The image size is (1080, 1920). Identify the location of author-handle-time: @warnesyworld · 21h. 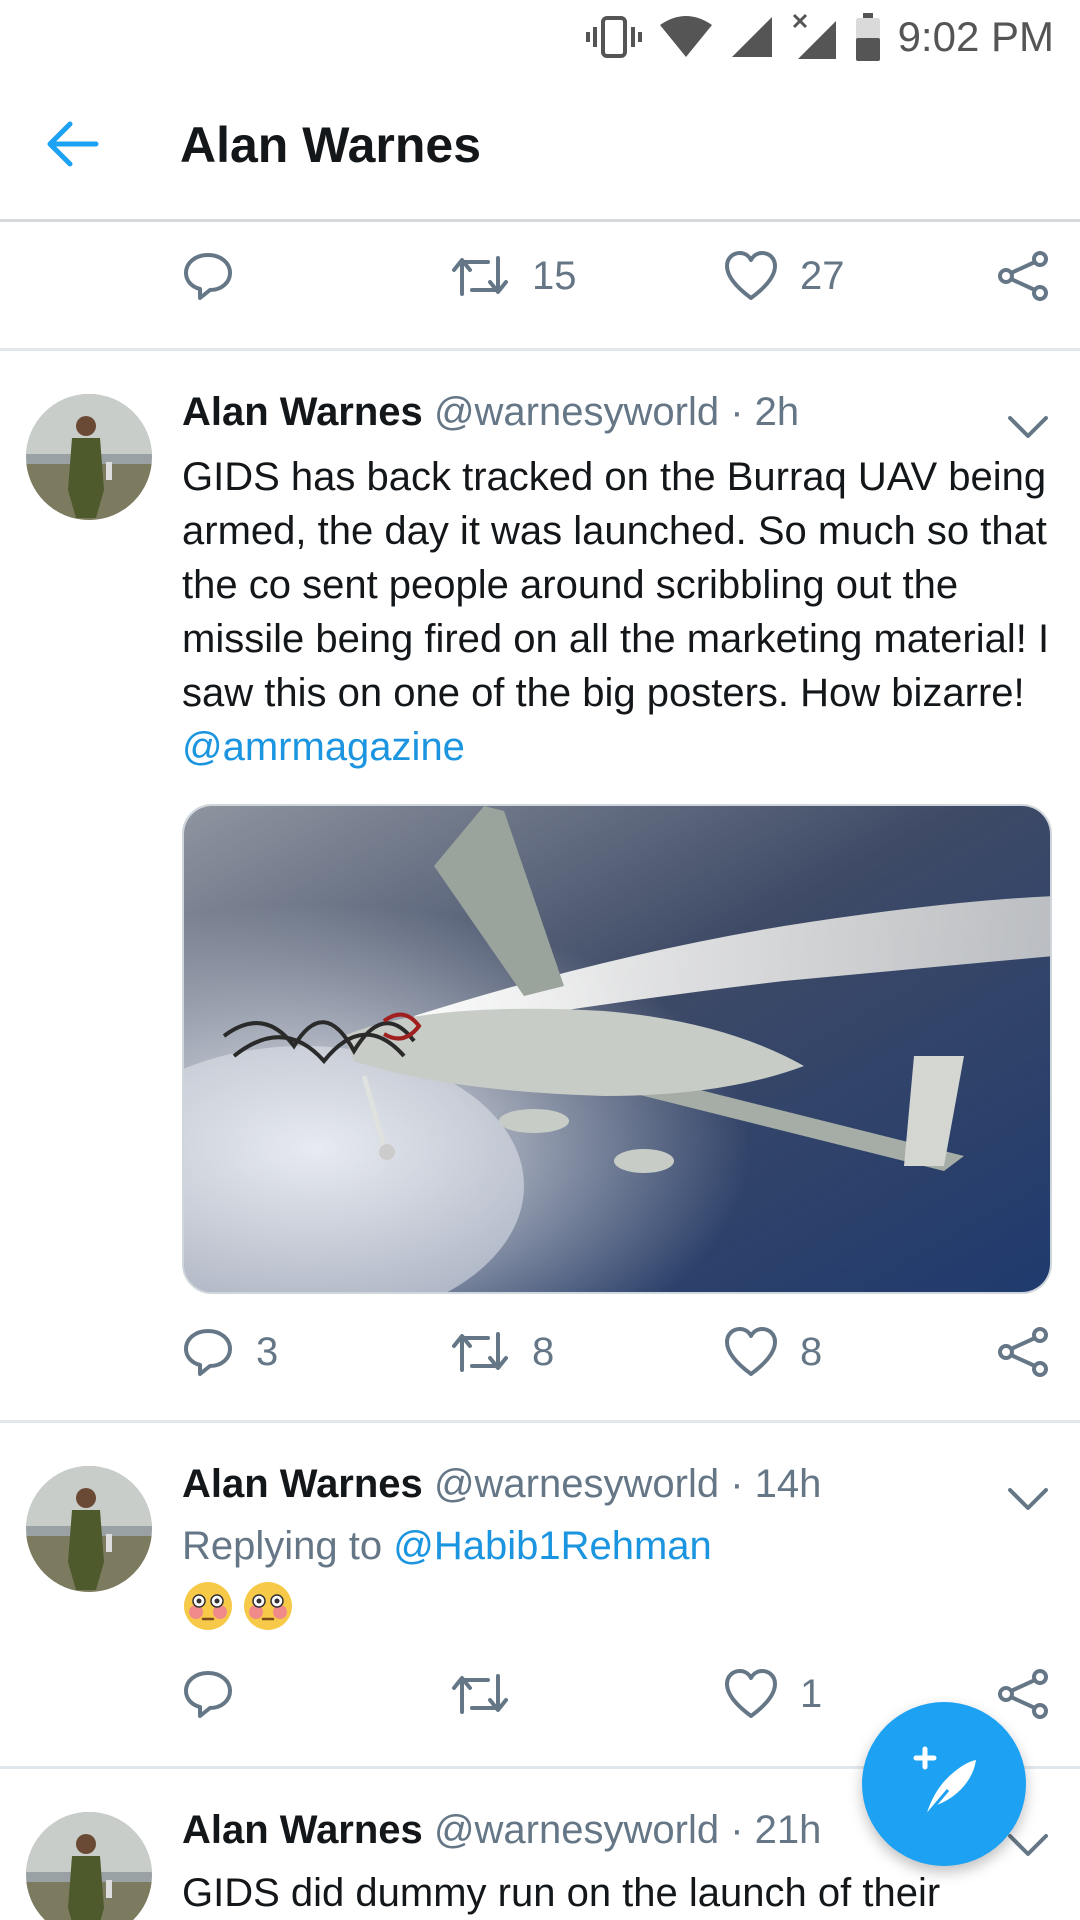
(627, 1830).